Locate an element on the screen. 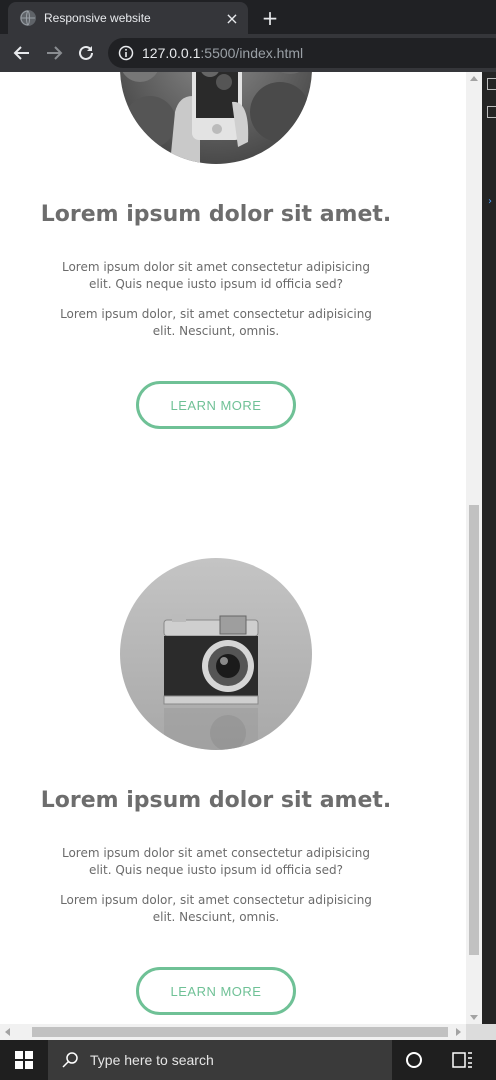 The width and height of the screenshot is (496, 1080). taskbar: Type here to search is located at coordinates (248, 1060).